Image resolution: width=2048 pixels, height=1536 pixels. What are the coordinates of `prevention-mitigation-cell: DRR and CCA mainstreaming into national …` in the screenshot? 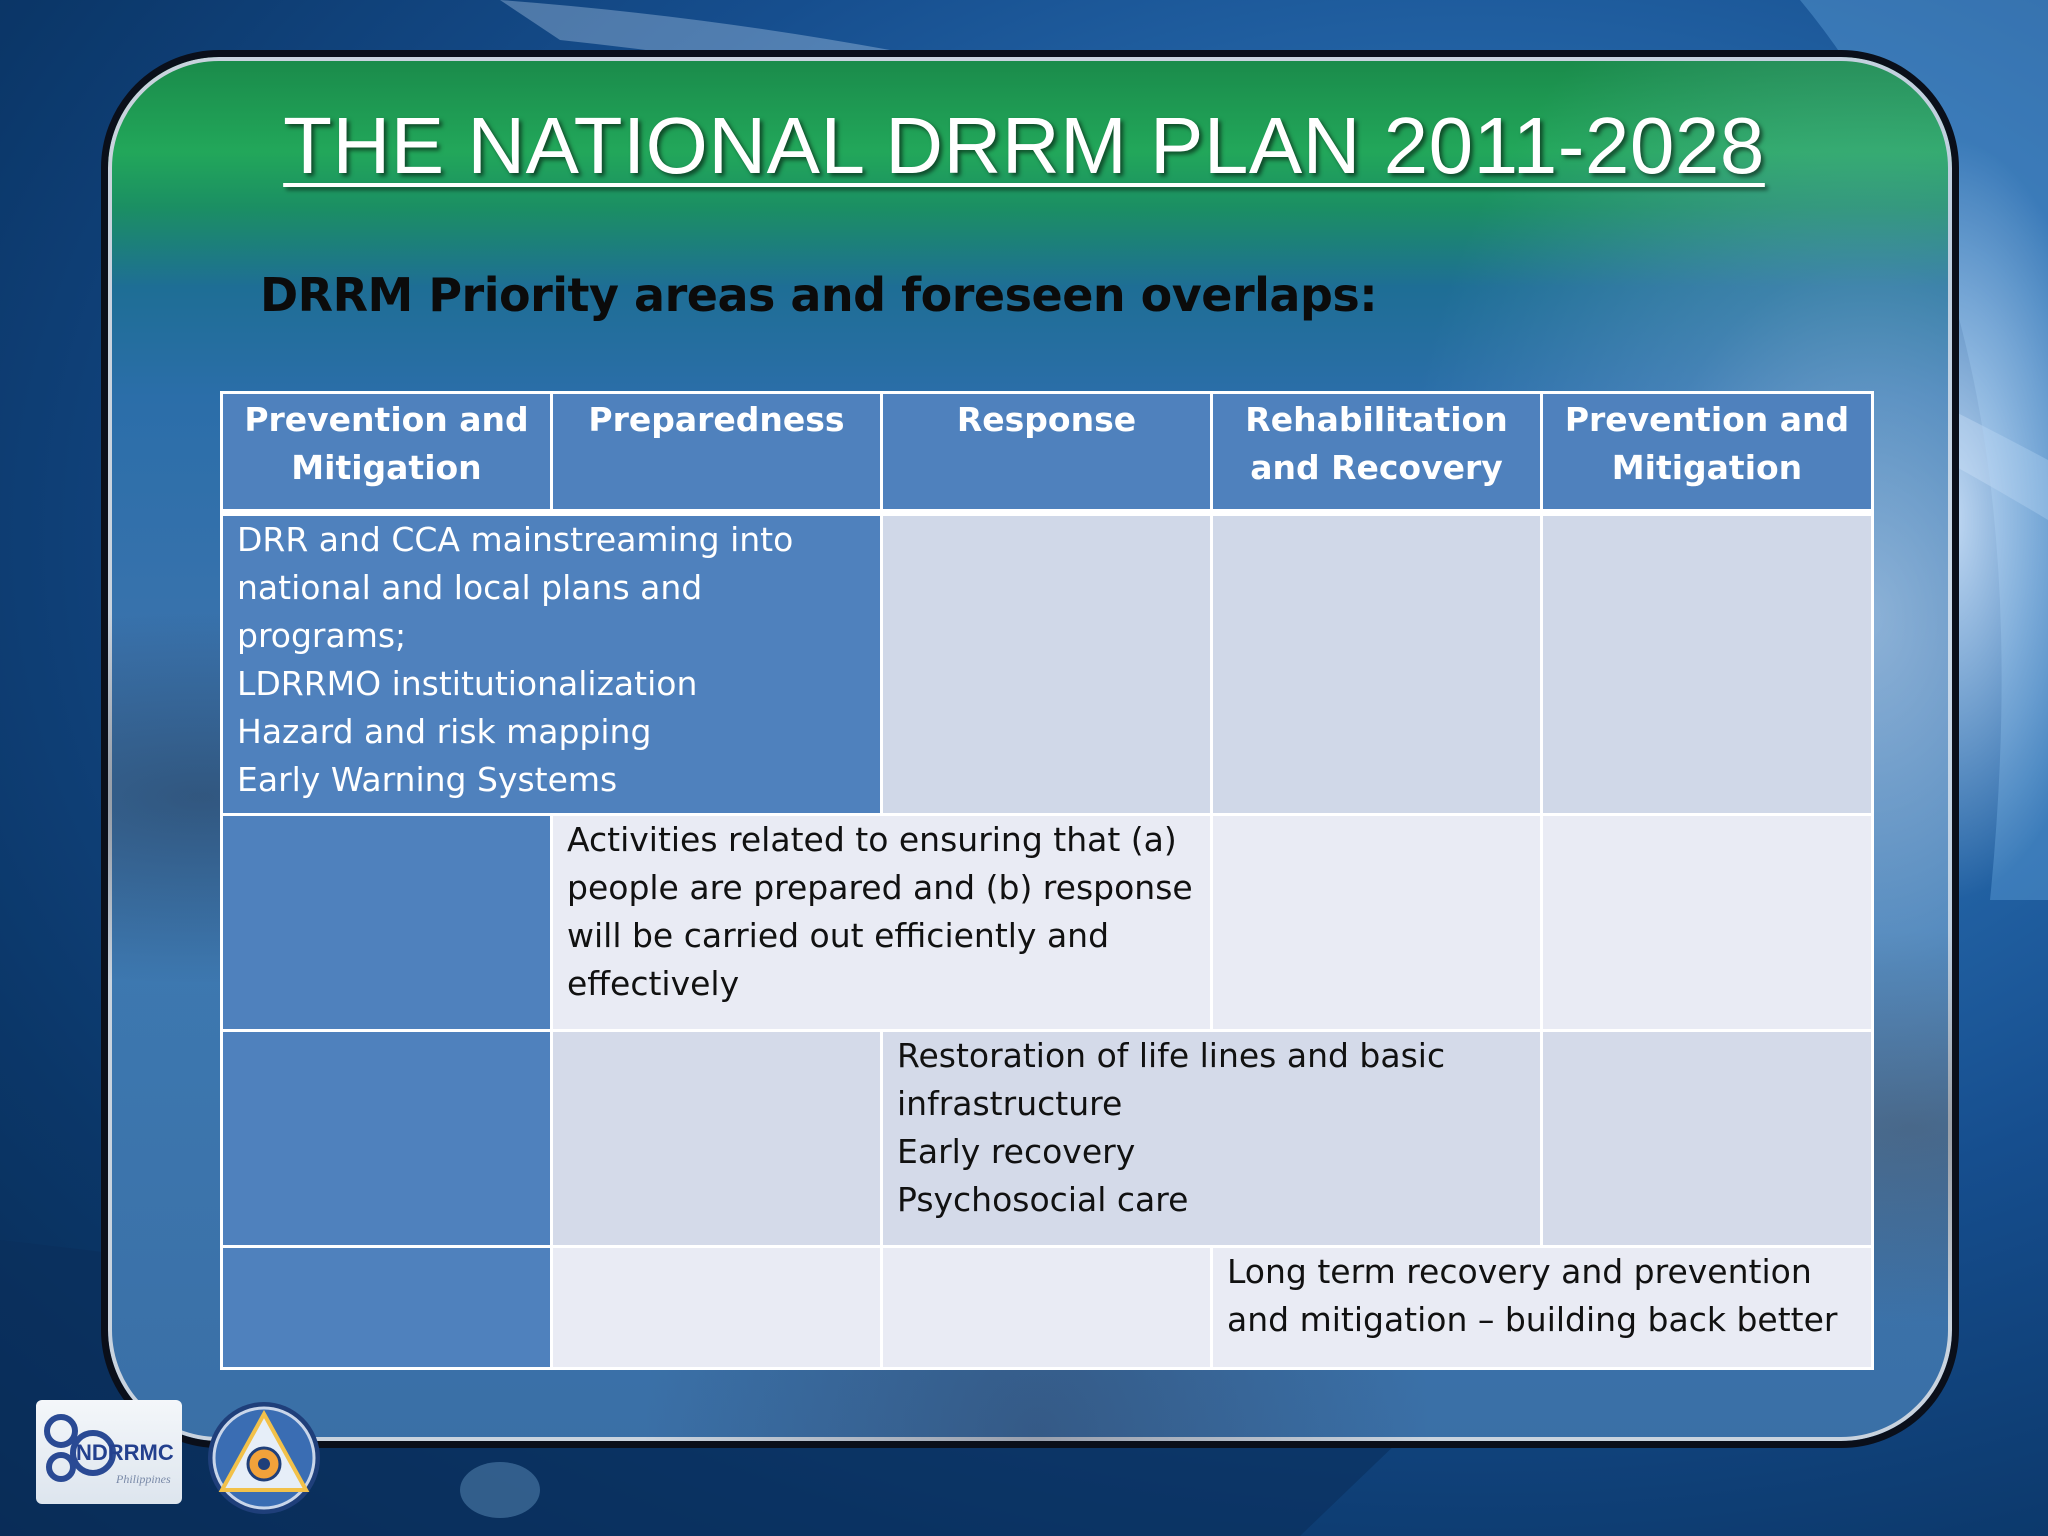 It's located at (551, 663).